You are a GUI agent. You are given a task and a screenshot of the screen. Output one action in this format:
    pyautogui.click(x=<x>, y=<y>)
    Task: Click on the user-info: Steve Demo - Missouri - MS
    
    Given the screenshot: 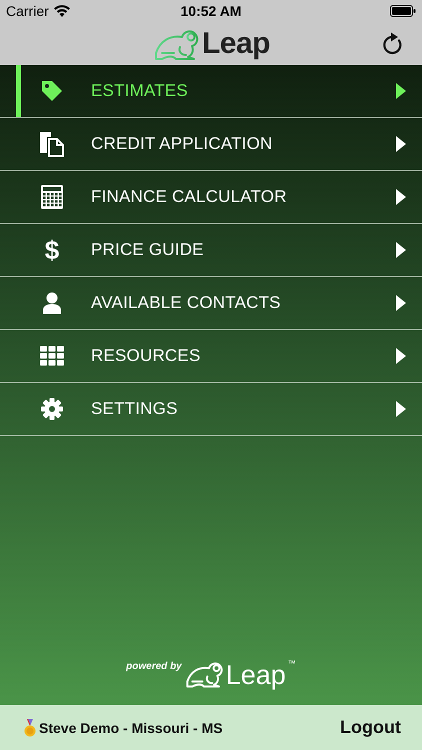 What is the action you would take?
    pyautogui.click(x=131, y=728)
    